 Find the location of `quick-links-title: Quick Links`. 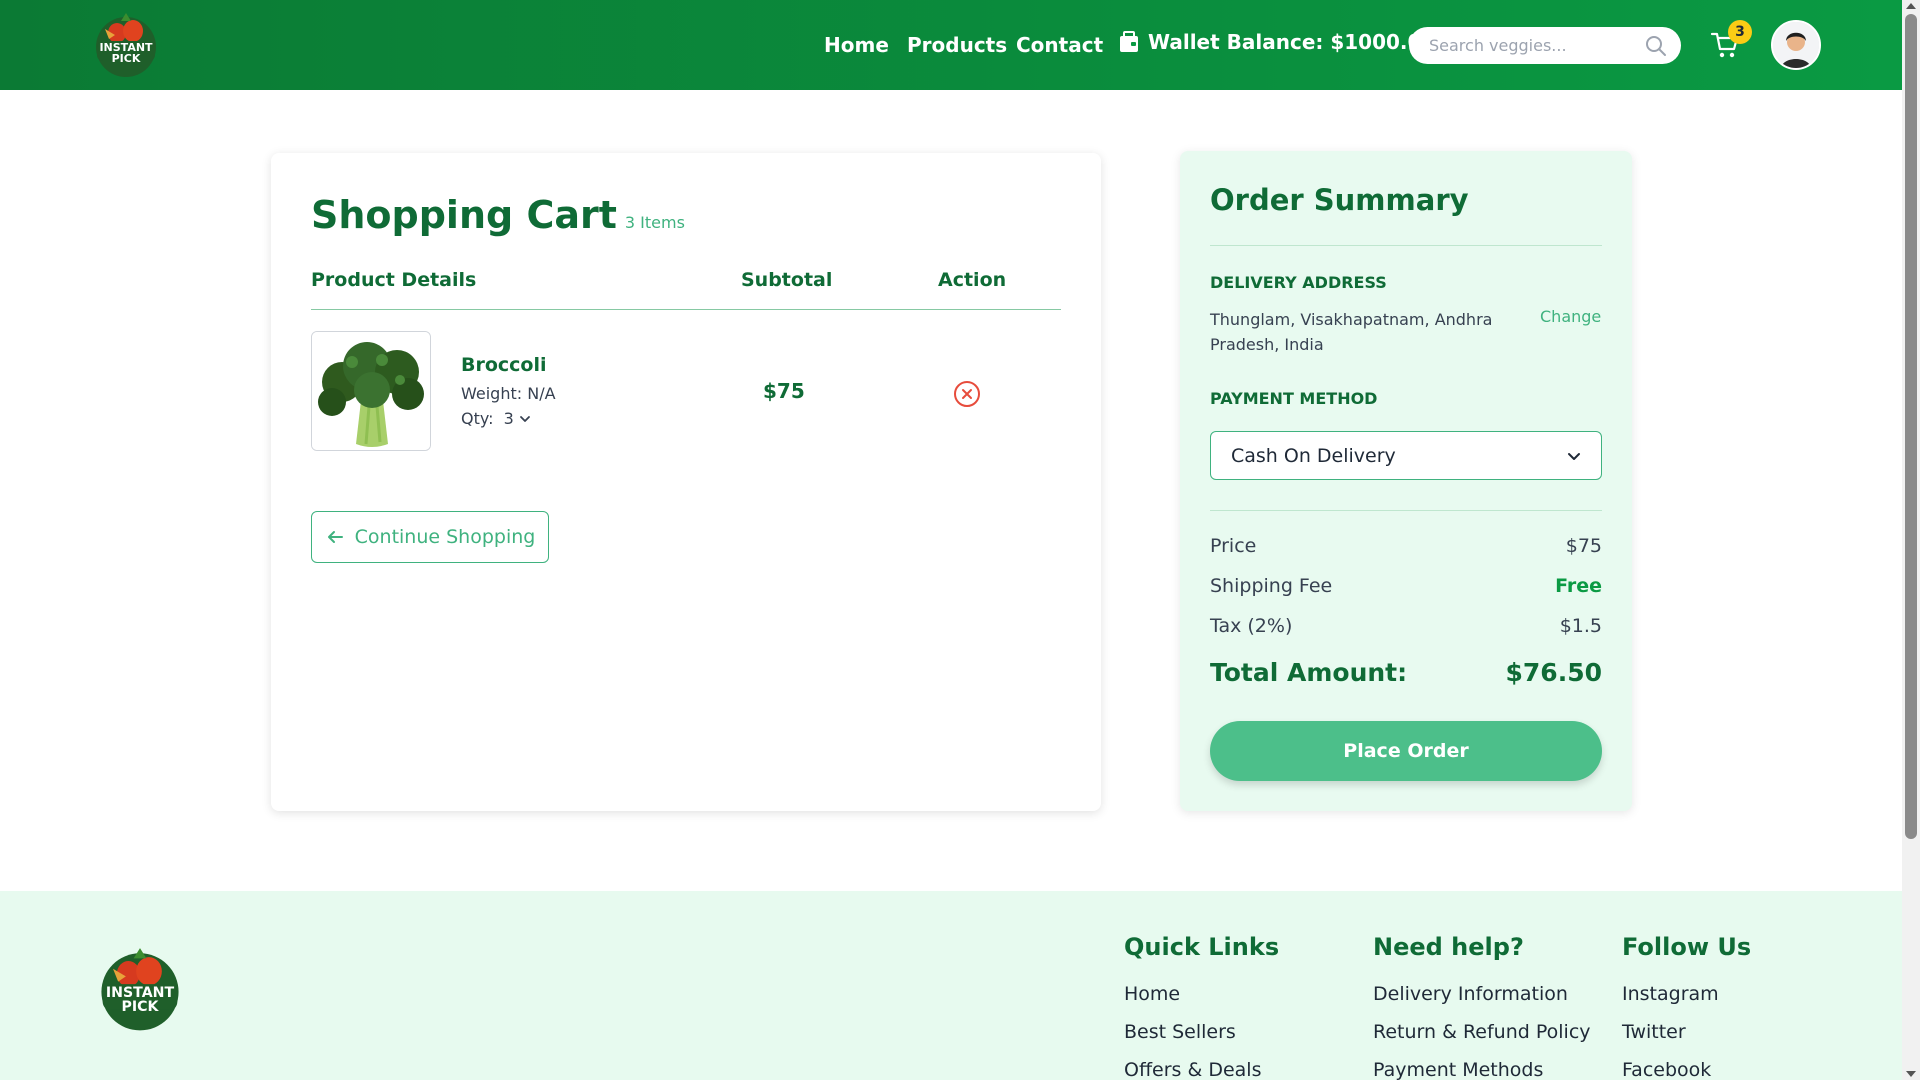

quick-links-title: Quick Links is located at coordinates (1202, 947).